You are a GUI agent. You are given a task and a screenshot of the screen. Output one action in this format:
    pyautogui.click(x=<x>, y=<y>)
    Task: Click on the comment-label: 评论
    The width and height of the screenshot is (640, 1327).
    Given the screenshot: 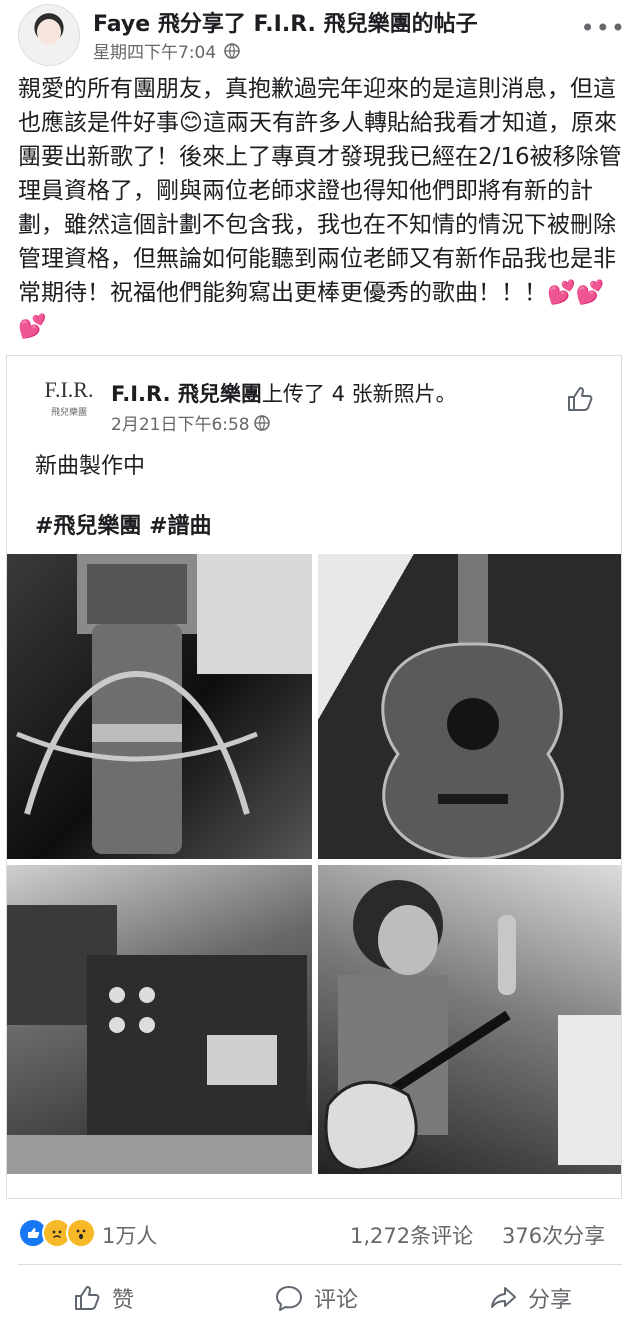 What is the action you would take?
    pyautogui.click(x=336, y=1300)
    